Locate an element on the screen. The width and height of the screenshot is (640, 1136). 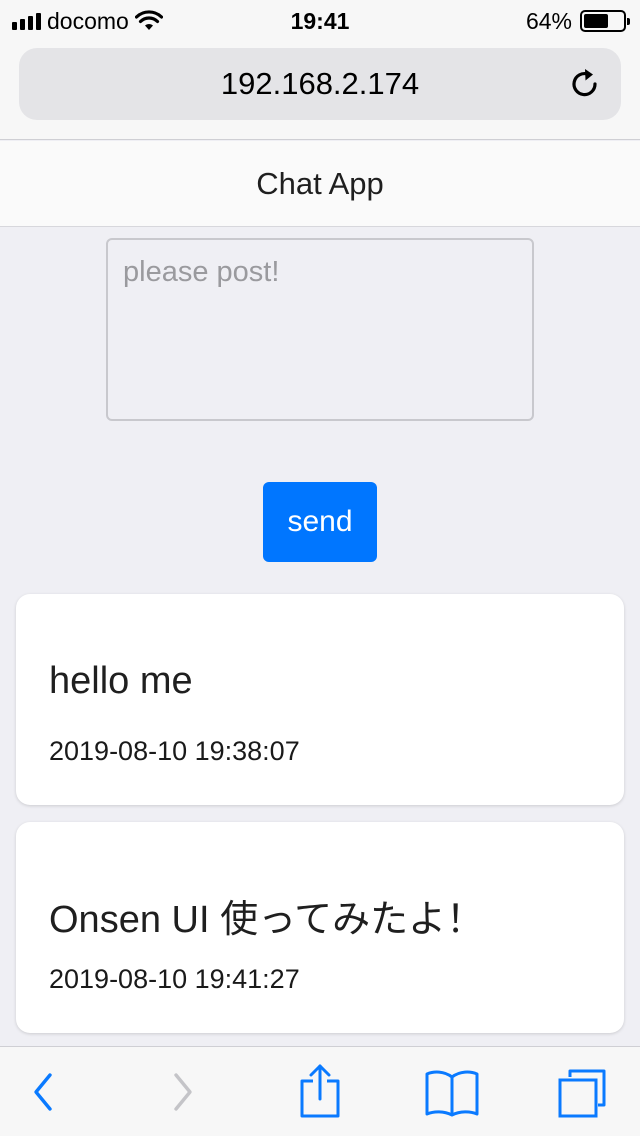
battery-percent: 64% is located at coordinates (548, 20).